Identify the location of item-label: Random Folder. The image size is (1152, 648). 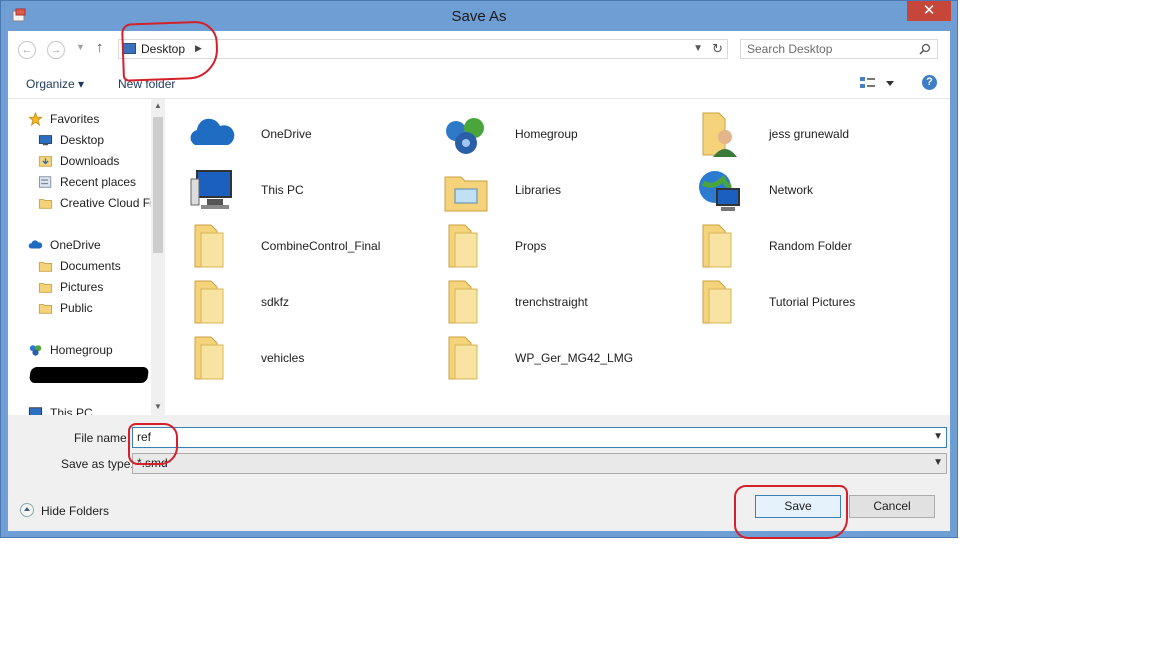
(810, 246).